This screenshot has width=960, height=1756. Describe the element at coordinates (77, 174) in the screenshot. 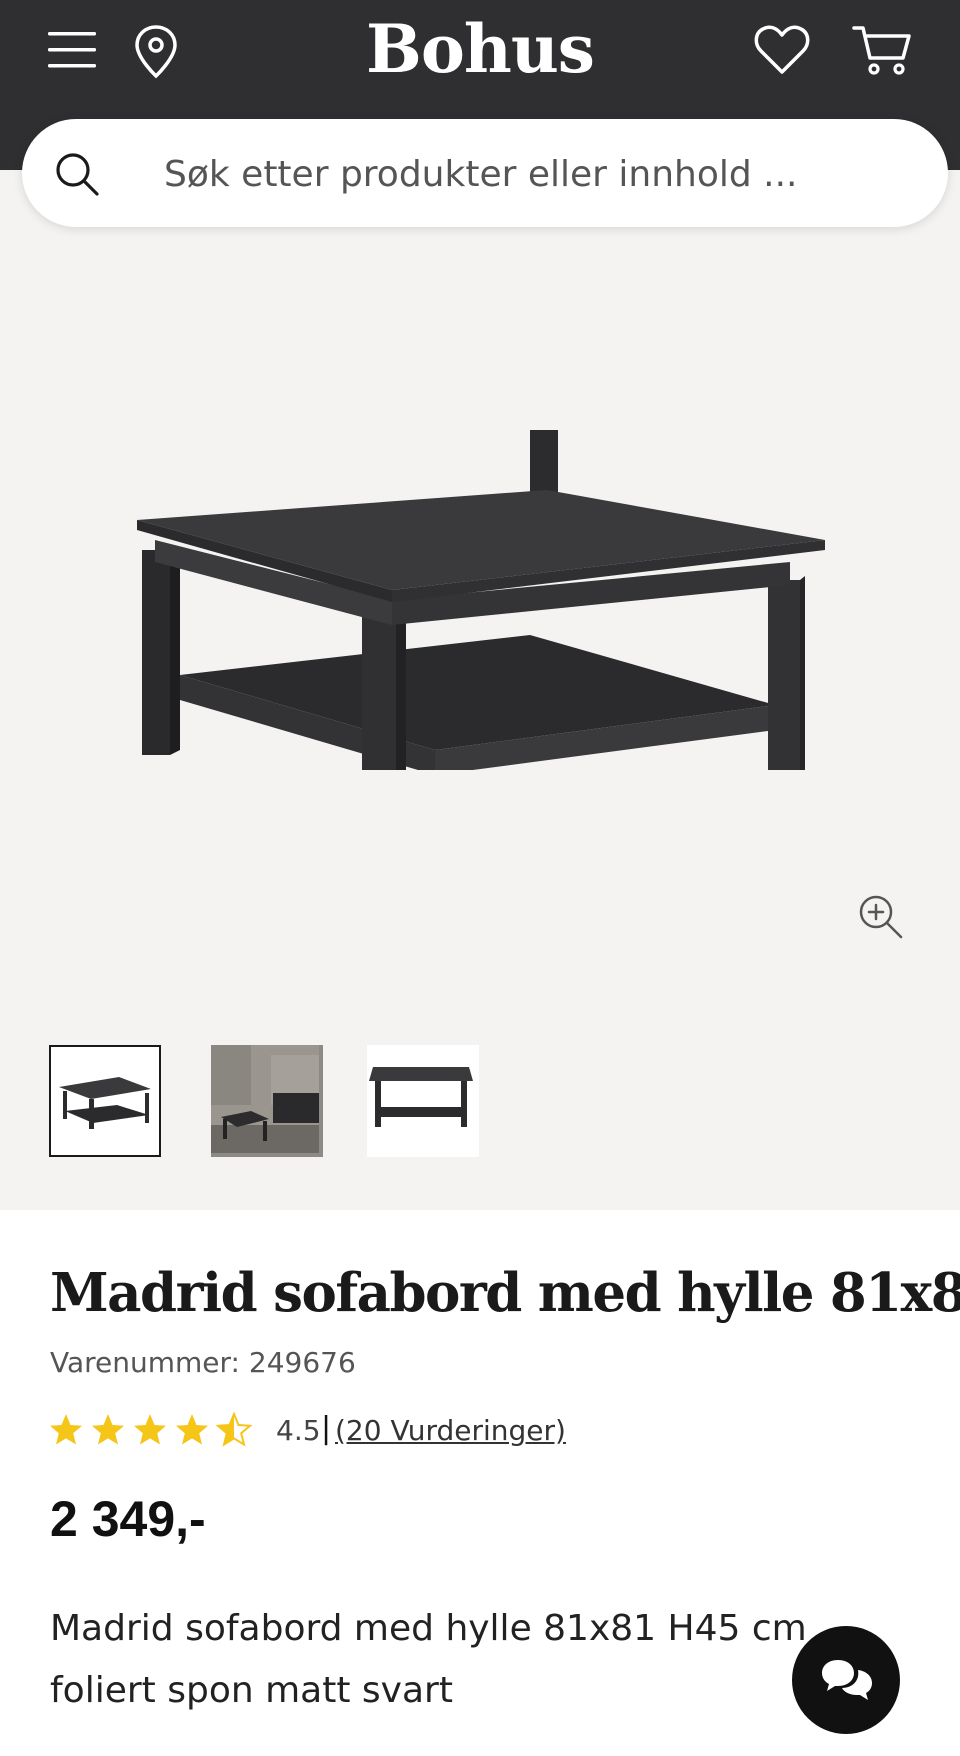

I see `search-icon` at that location.